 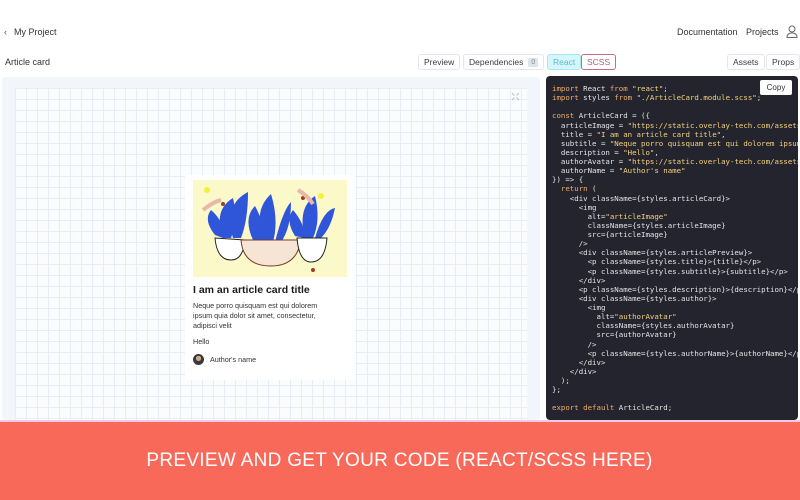 I want to click on preview-label: Preview, so click(x=439, y=62).